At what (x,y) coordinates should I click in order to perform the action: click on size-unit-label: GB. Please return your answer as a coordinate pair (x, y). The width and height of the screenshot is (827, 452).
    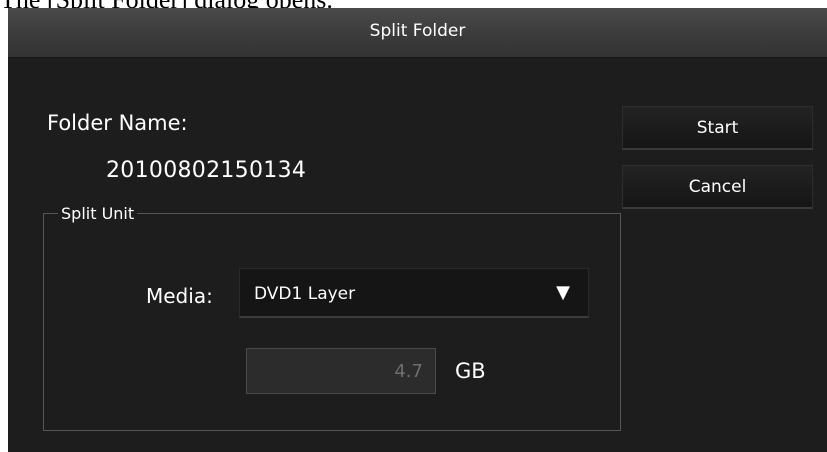
    Looking at the image, I should click on (470, 371).